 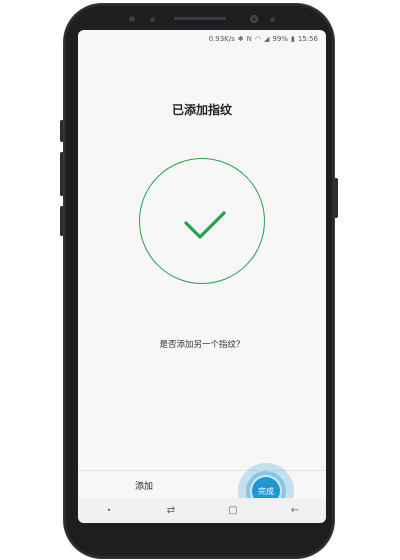 I want to click on navigation-bar: • ⇄ ▢ ←, so click(x=202, y=510).